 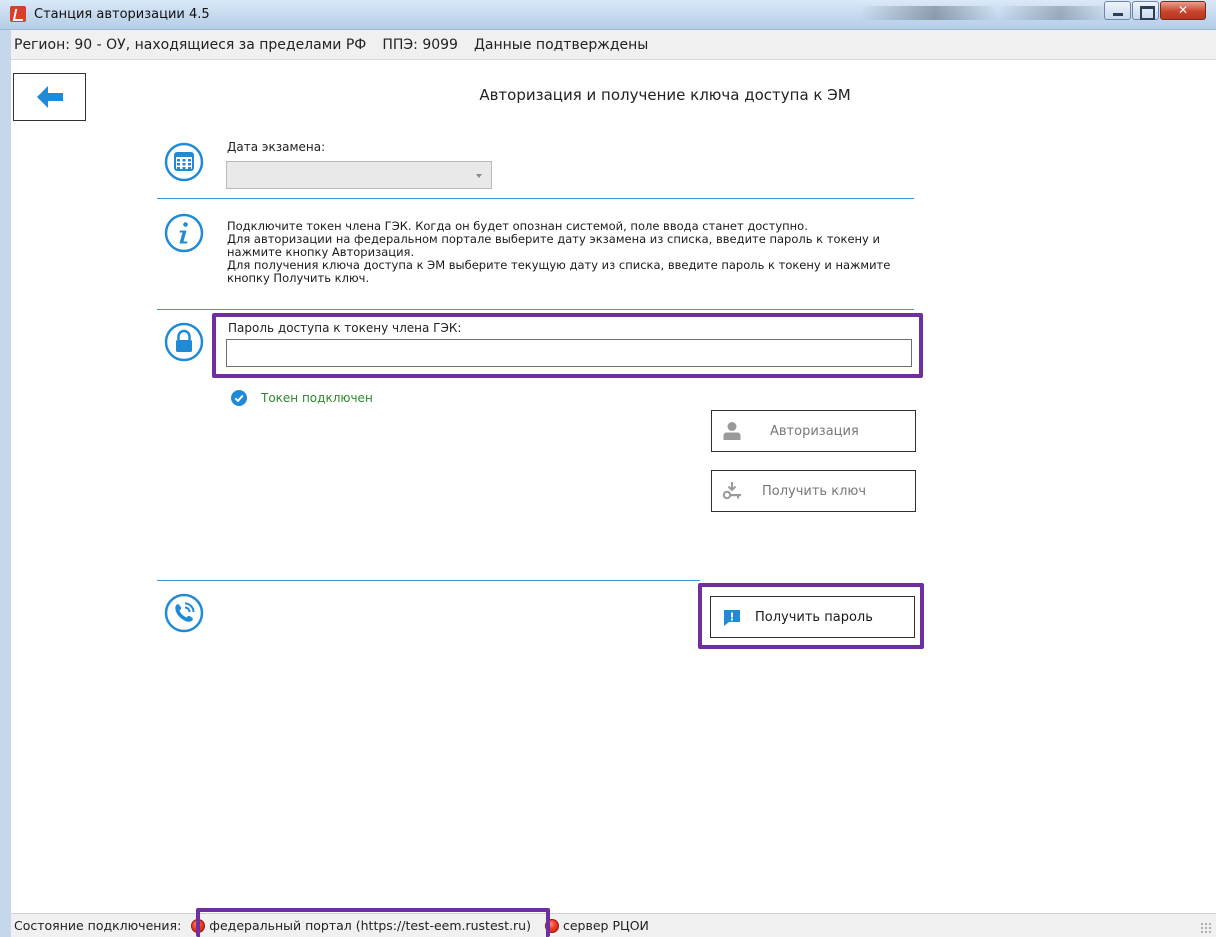 What do you see at coordinates (317, 398) in the screenshot?
I see `token-status-text: Токен подключен` at bounding box center [317, 398].